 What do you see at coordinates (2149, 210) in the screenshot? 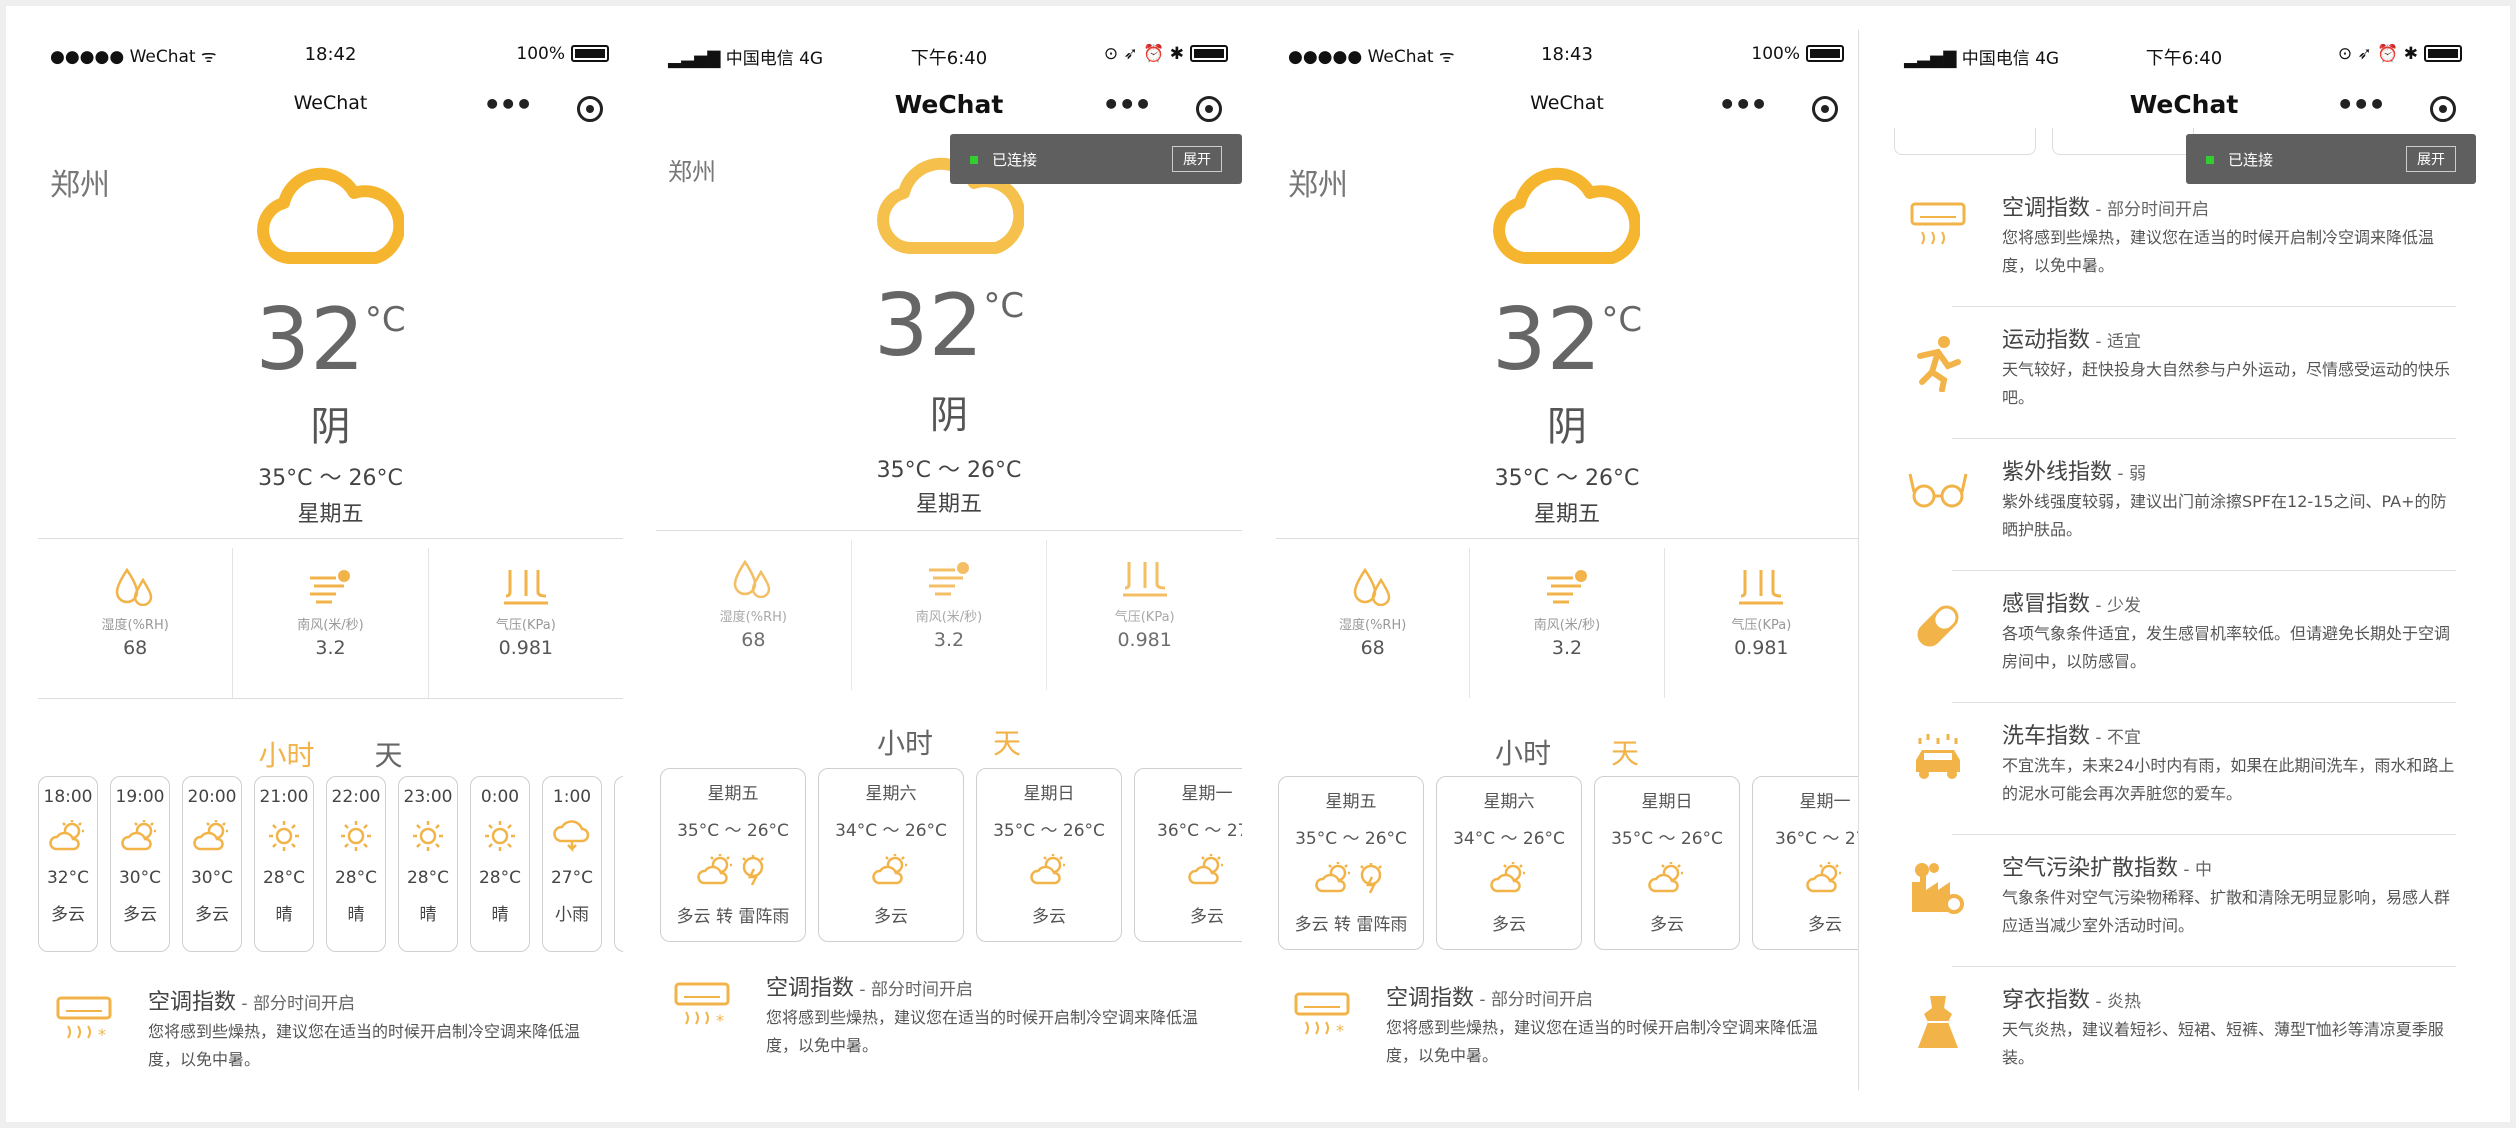
I see `index-level: - 部分时间开启` at bounding box center [2149, 210].